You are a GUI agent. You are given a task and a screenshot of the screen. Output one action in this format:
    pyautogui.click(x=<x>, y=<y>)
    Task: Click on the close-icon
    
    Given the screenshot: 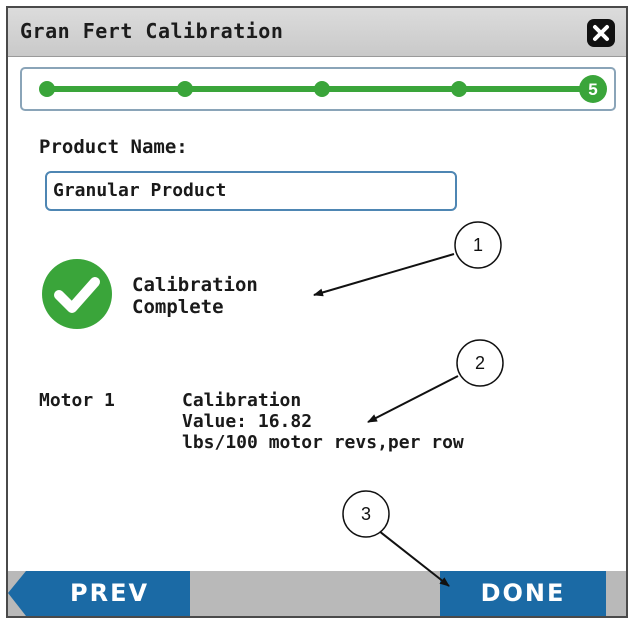 What is the action you would take?
    pyautogui.click(x=601, y=33)
    